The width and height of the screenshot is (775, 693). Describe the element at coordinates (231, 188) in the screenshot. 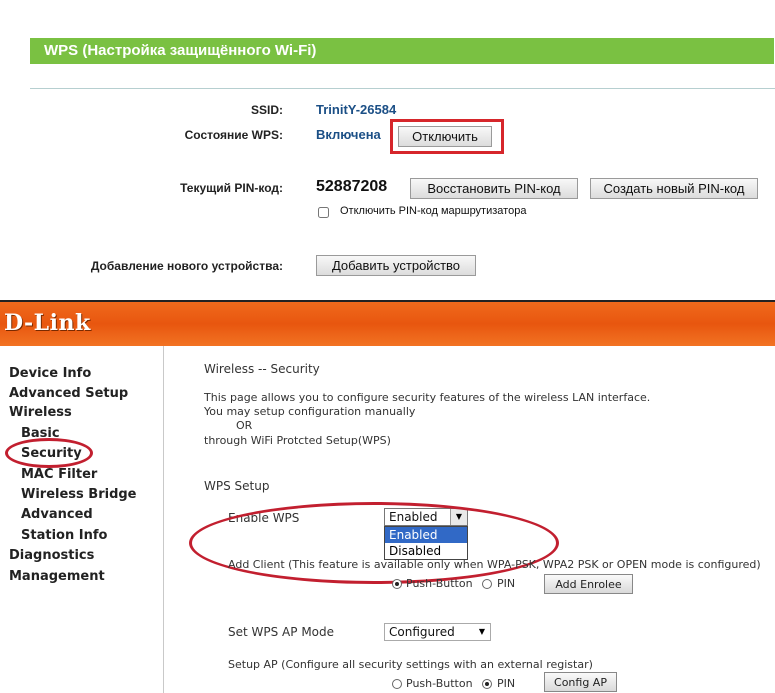

I see `current-pin-label: Текущий PIN-код:` at that location.